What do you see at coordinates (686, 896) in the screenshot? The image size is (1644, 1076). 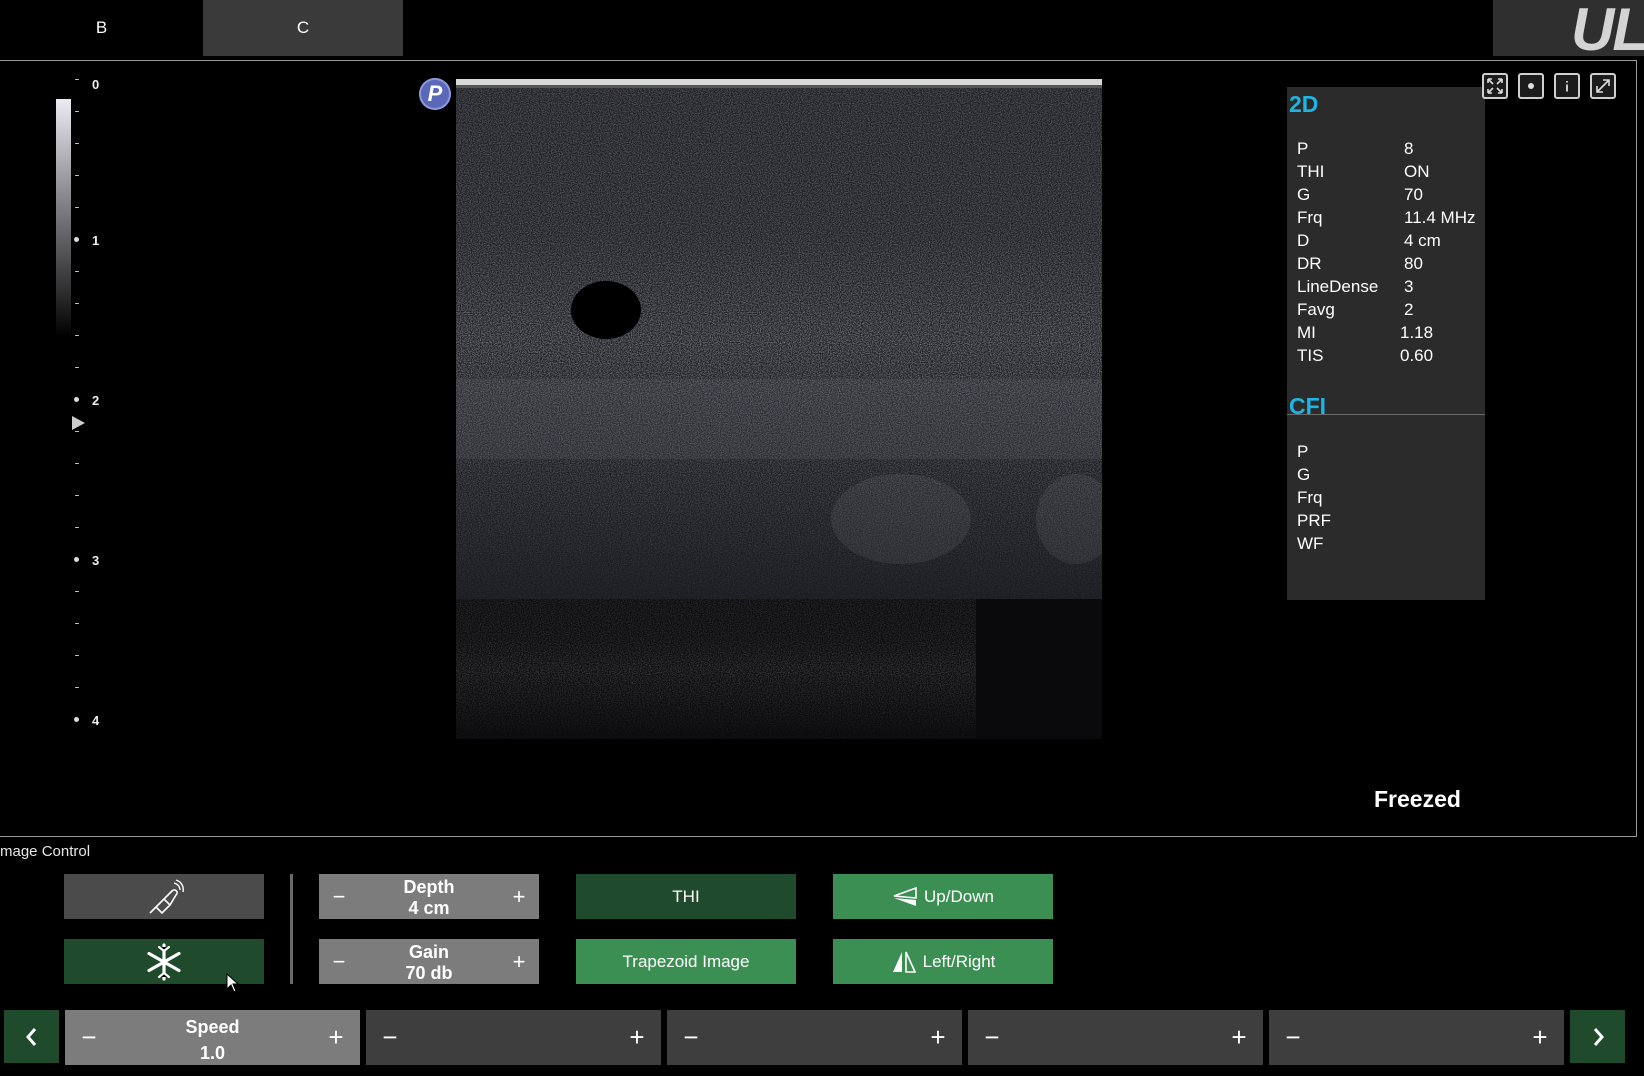 I see `thi-button: THI` at bounding box center [686, 896].